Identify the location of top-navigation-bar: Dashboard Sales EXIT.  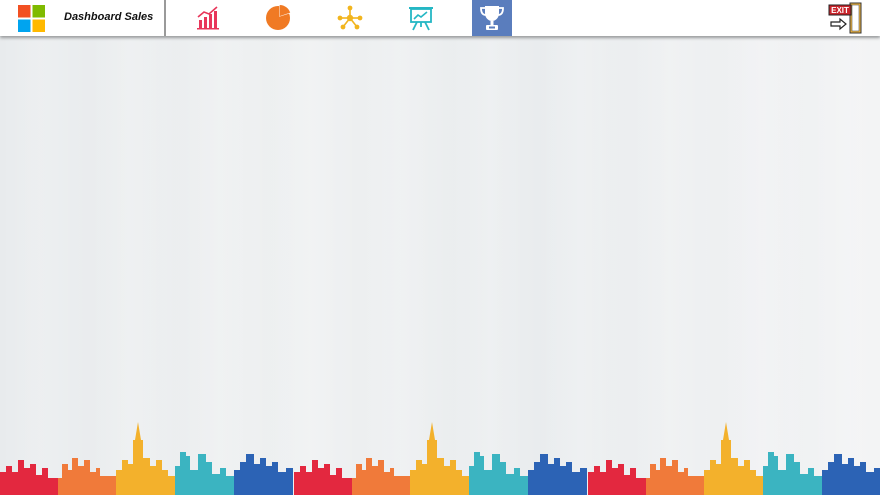
(440, 18).